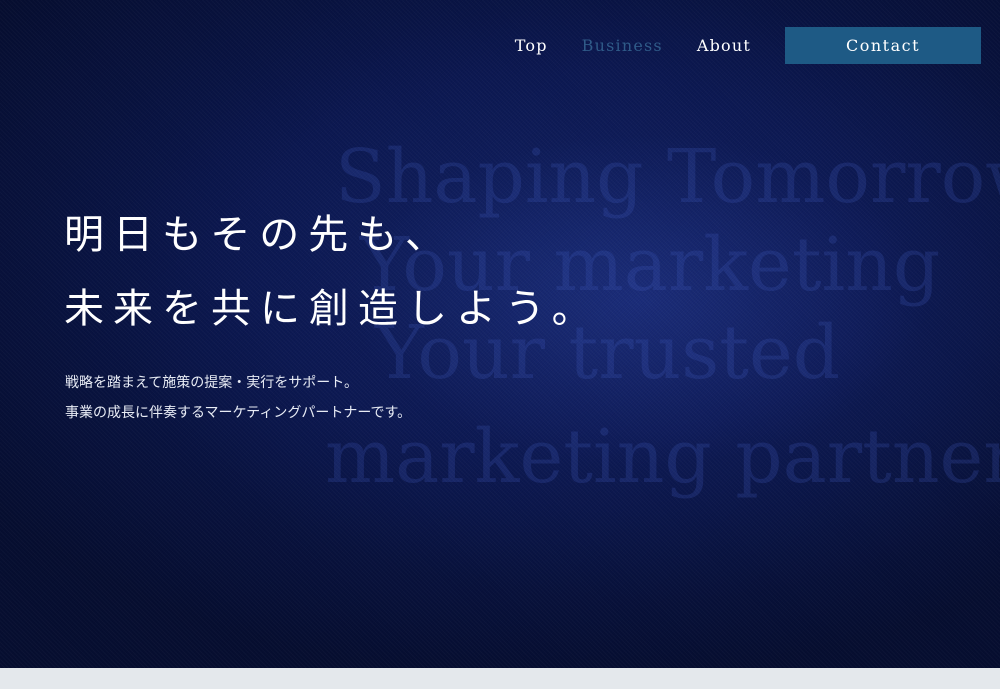  Describe the element at coordinates (332, 309) in the screenshot. I see `headline-line-2: 未来を共に創造しよう。` at that location.